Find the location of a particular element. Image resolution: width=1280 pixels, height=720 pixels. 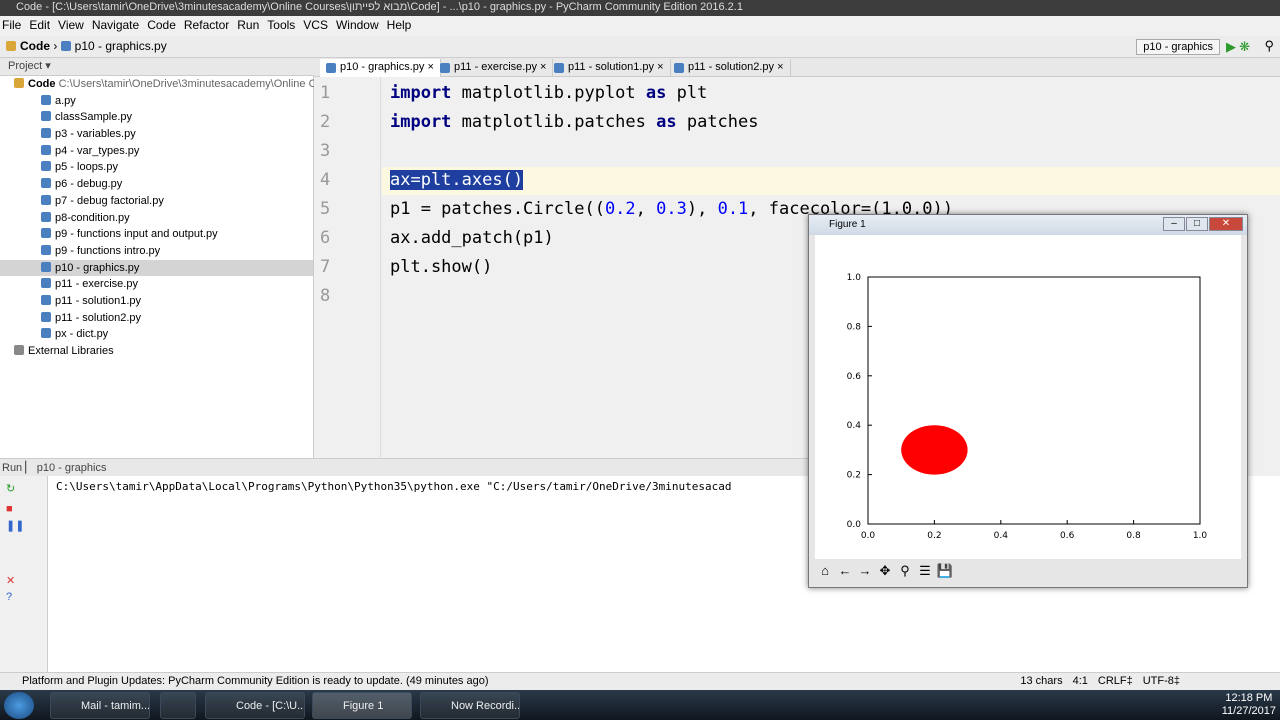

file-label: p11 - exercise.py is located at coordinates (96, 284).